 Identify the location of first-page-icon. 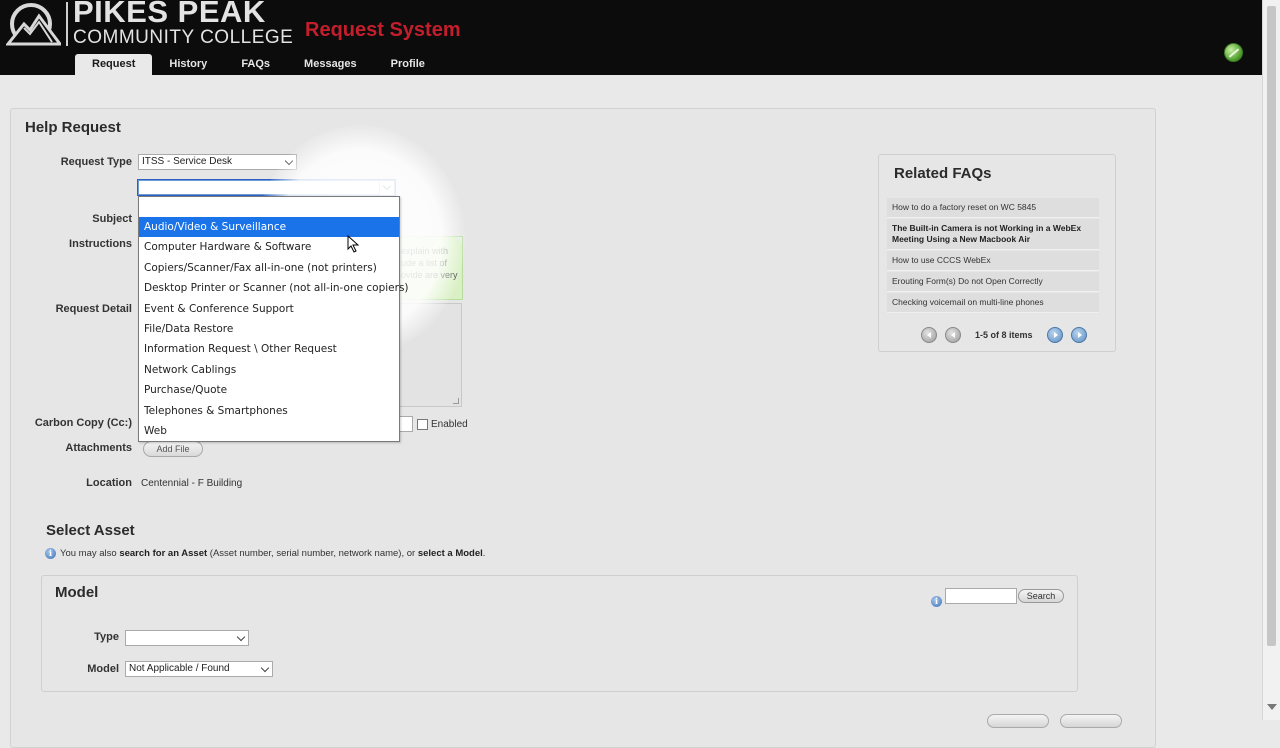
(929, 335).